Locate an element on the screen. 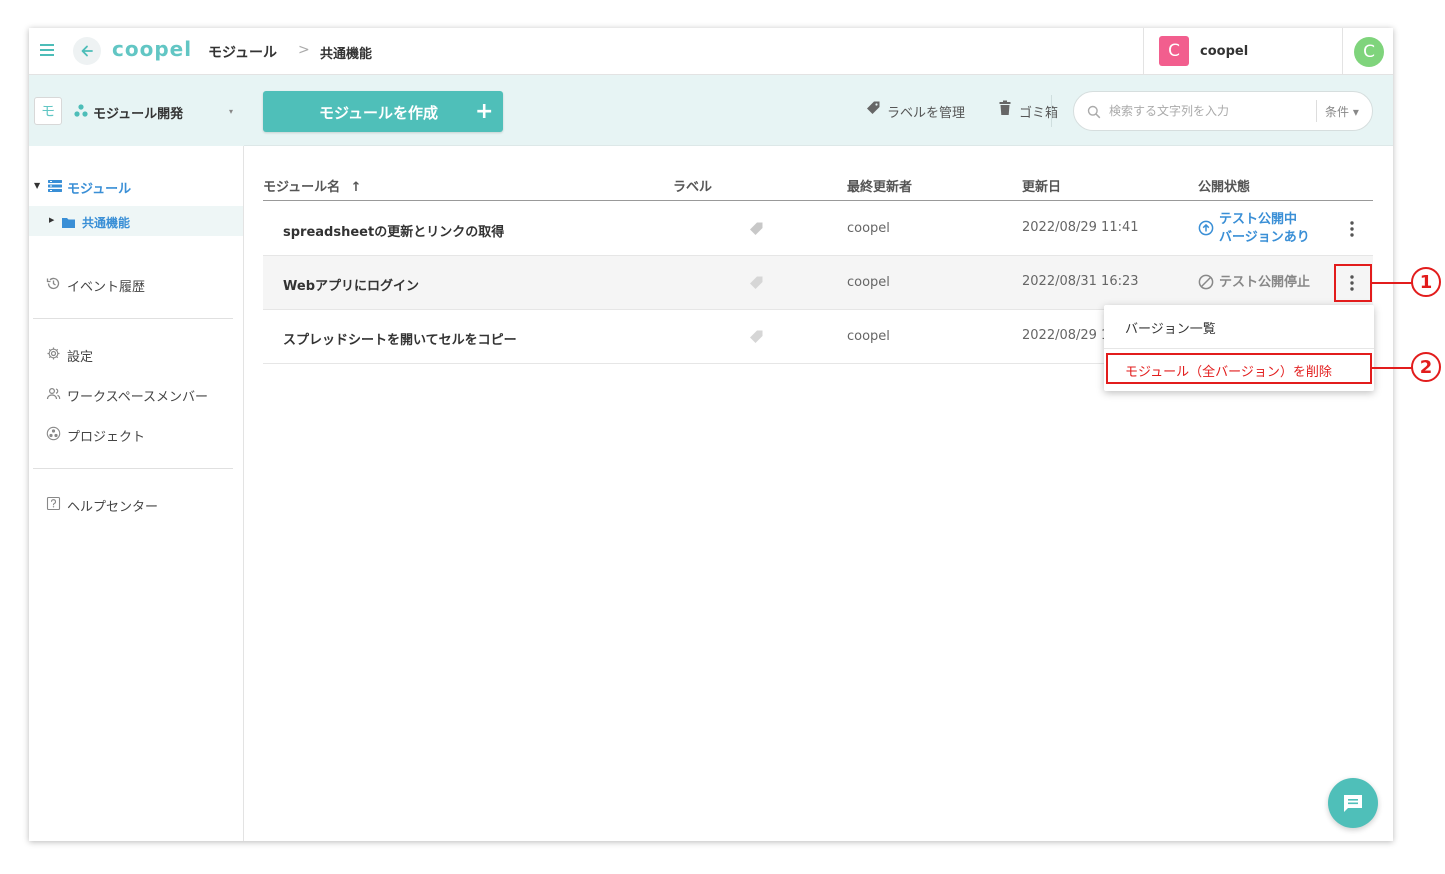 Image resolution: width=1445 pixels, height=874 pixels. folder-icon is located at coordinates (68, 221).